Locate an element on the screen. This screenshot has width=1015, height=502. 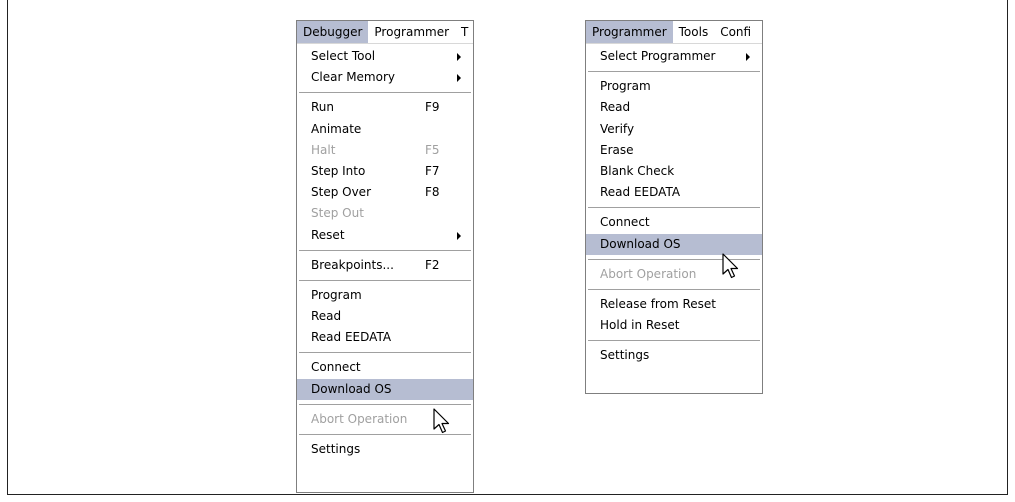
menu-item-verify: Verify is located at coordinates (674, 129).